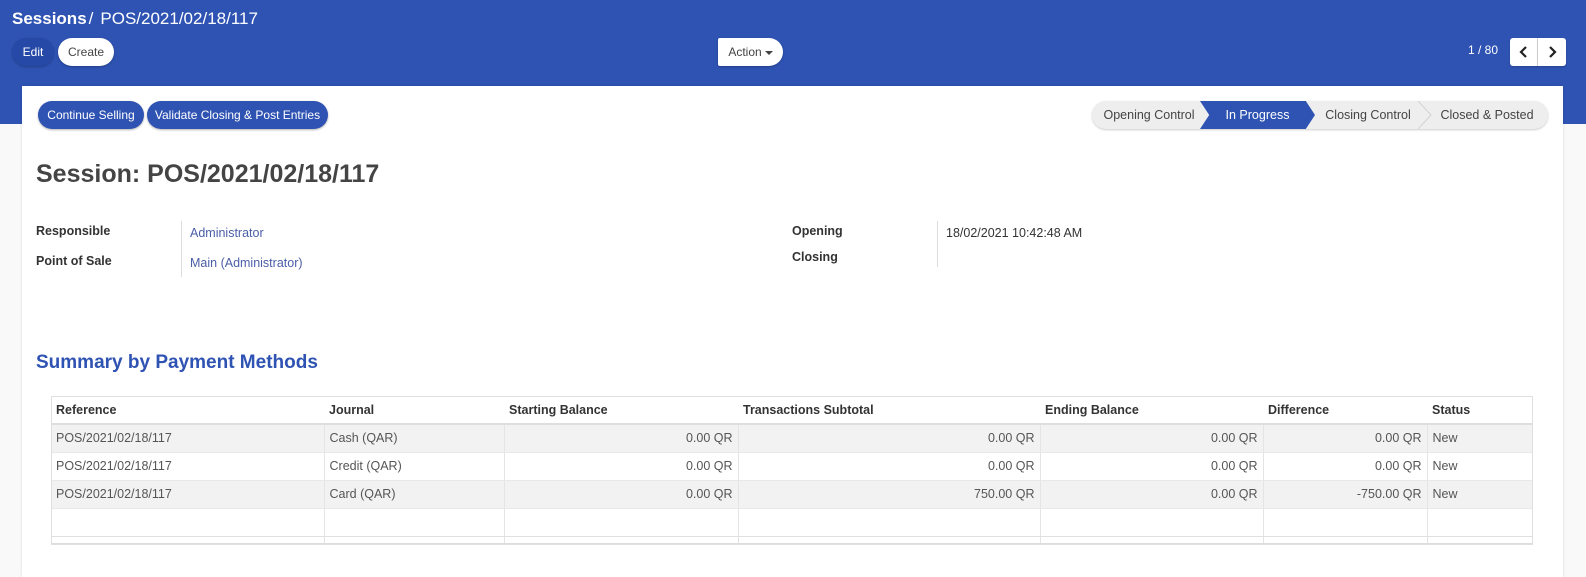  Describe the element at coordinates (1480, 410) in the screenshot. I see `column-header: Status` at that location.